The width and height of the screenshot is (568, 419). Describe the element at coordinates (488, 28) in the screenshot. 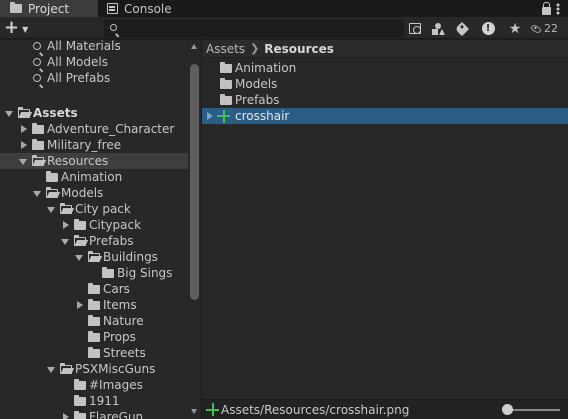

I see `log-filter-button: !` at that location.